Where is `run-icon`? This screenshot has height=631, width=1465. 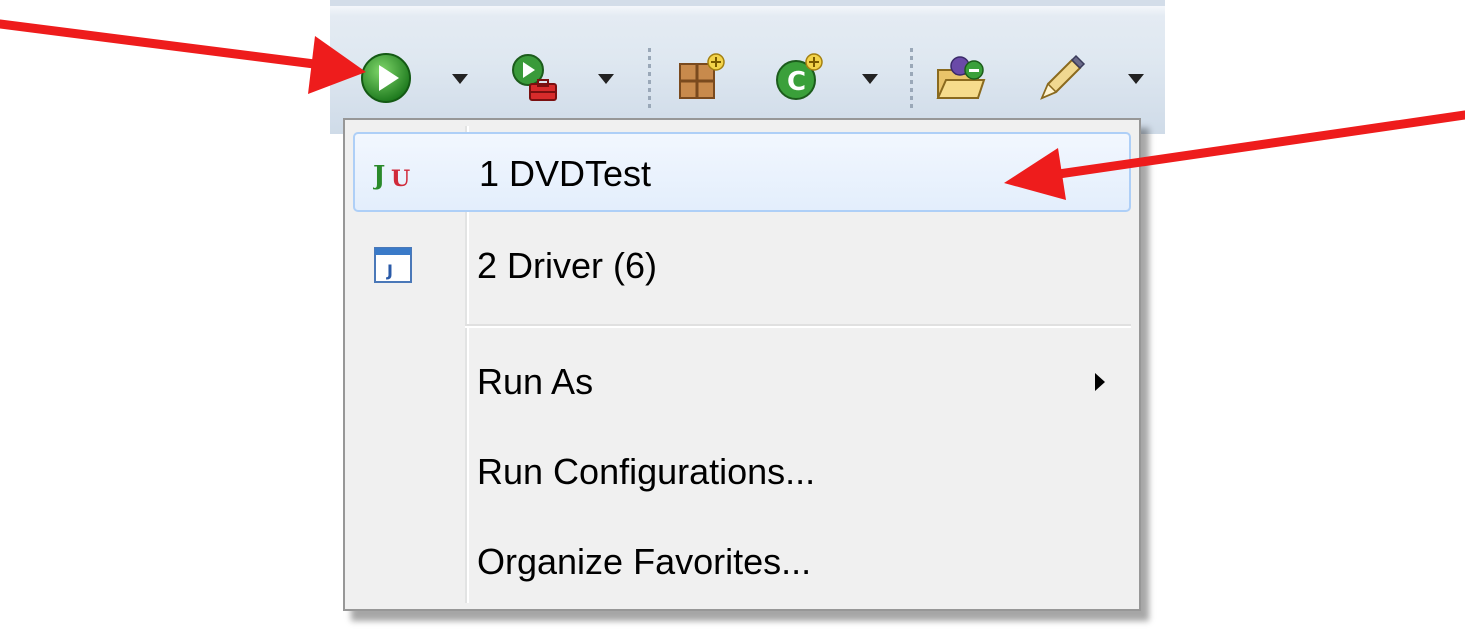 run-icon is located at coordinates (386, 78).